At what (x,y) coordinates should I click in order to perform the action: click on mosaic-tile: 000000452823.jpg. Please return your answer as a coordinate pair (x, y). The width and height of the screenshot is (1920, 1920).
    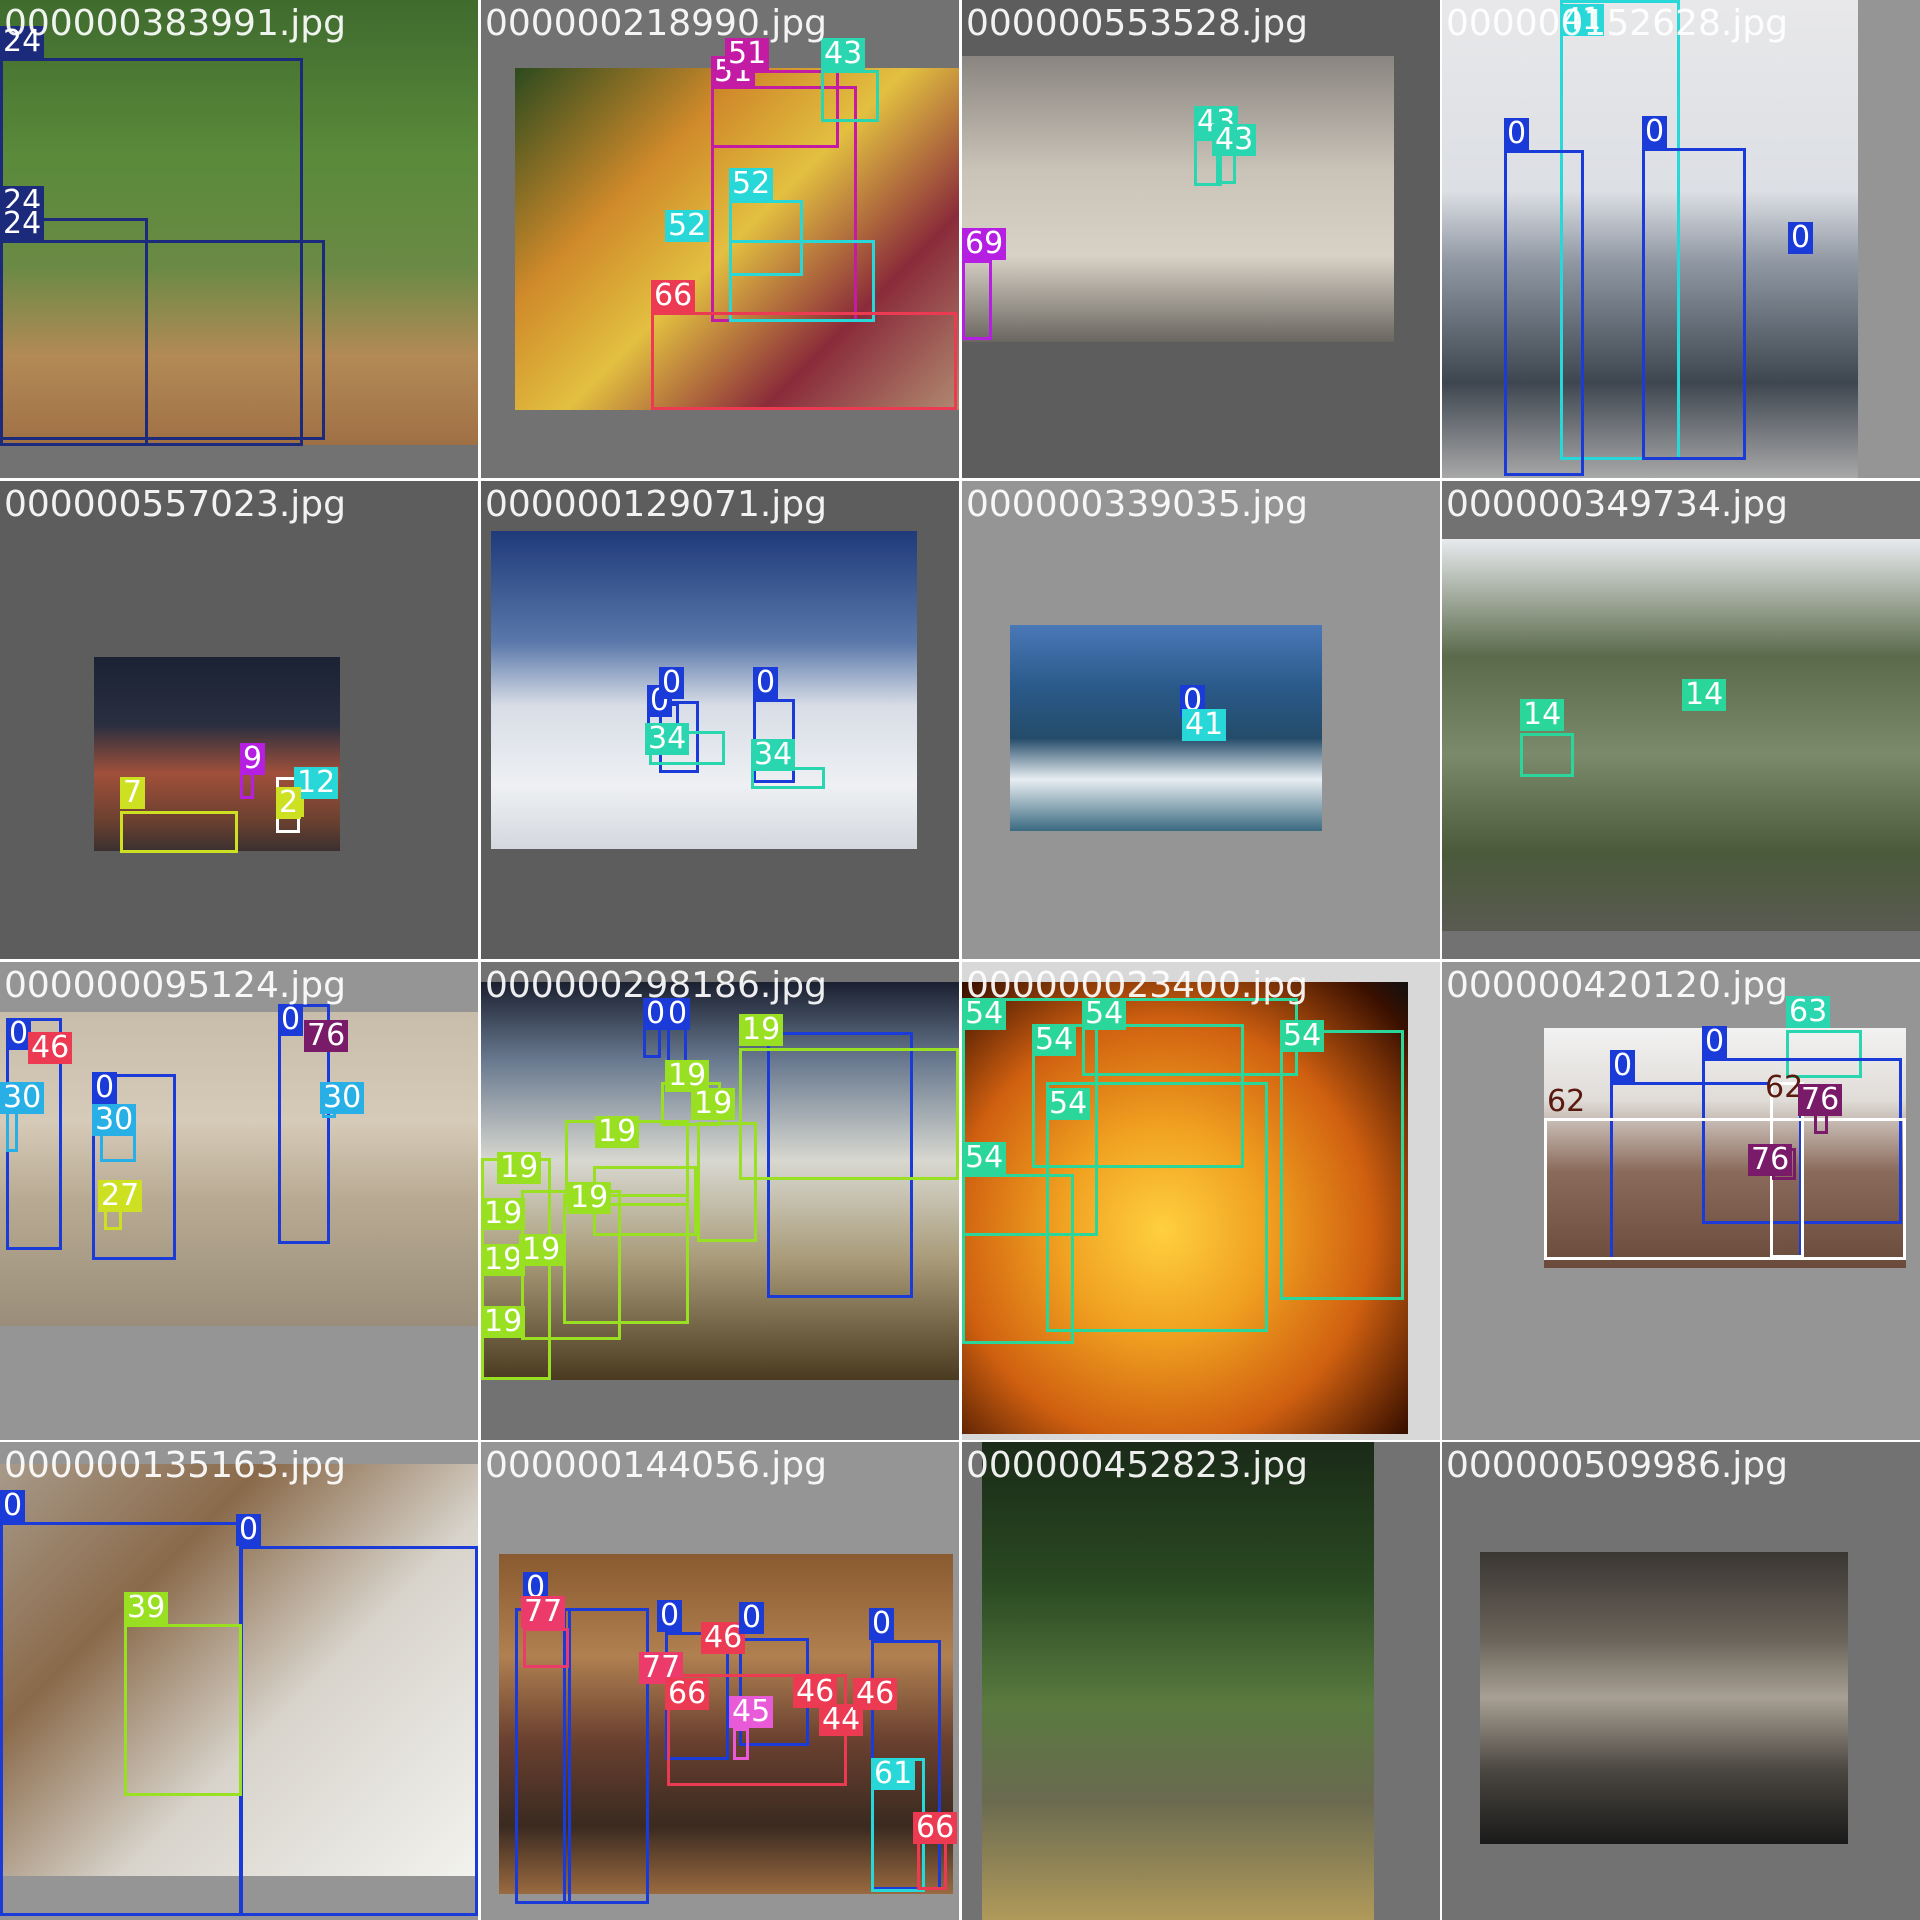
    Looking at the image, I should click on (1201, 1681).